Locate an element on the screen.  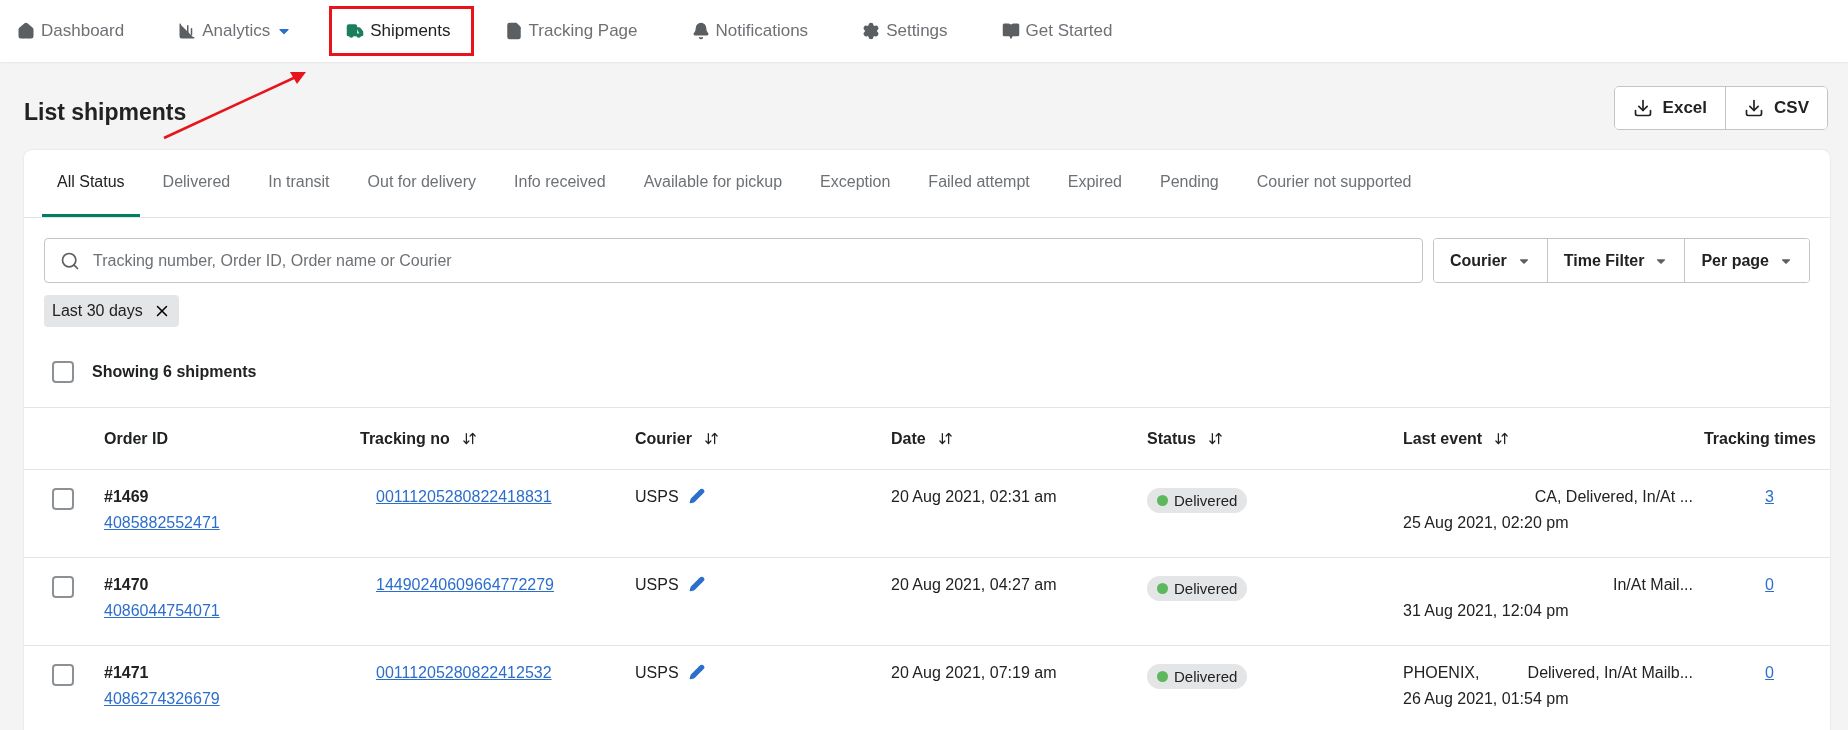
status-tab: Courier not supported is located at coordinates (1334, 183).